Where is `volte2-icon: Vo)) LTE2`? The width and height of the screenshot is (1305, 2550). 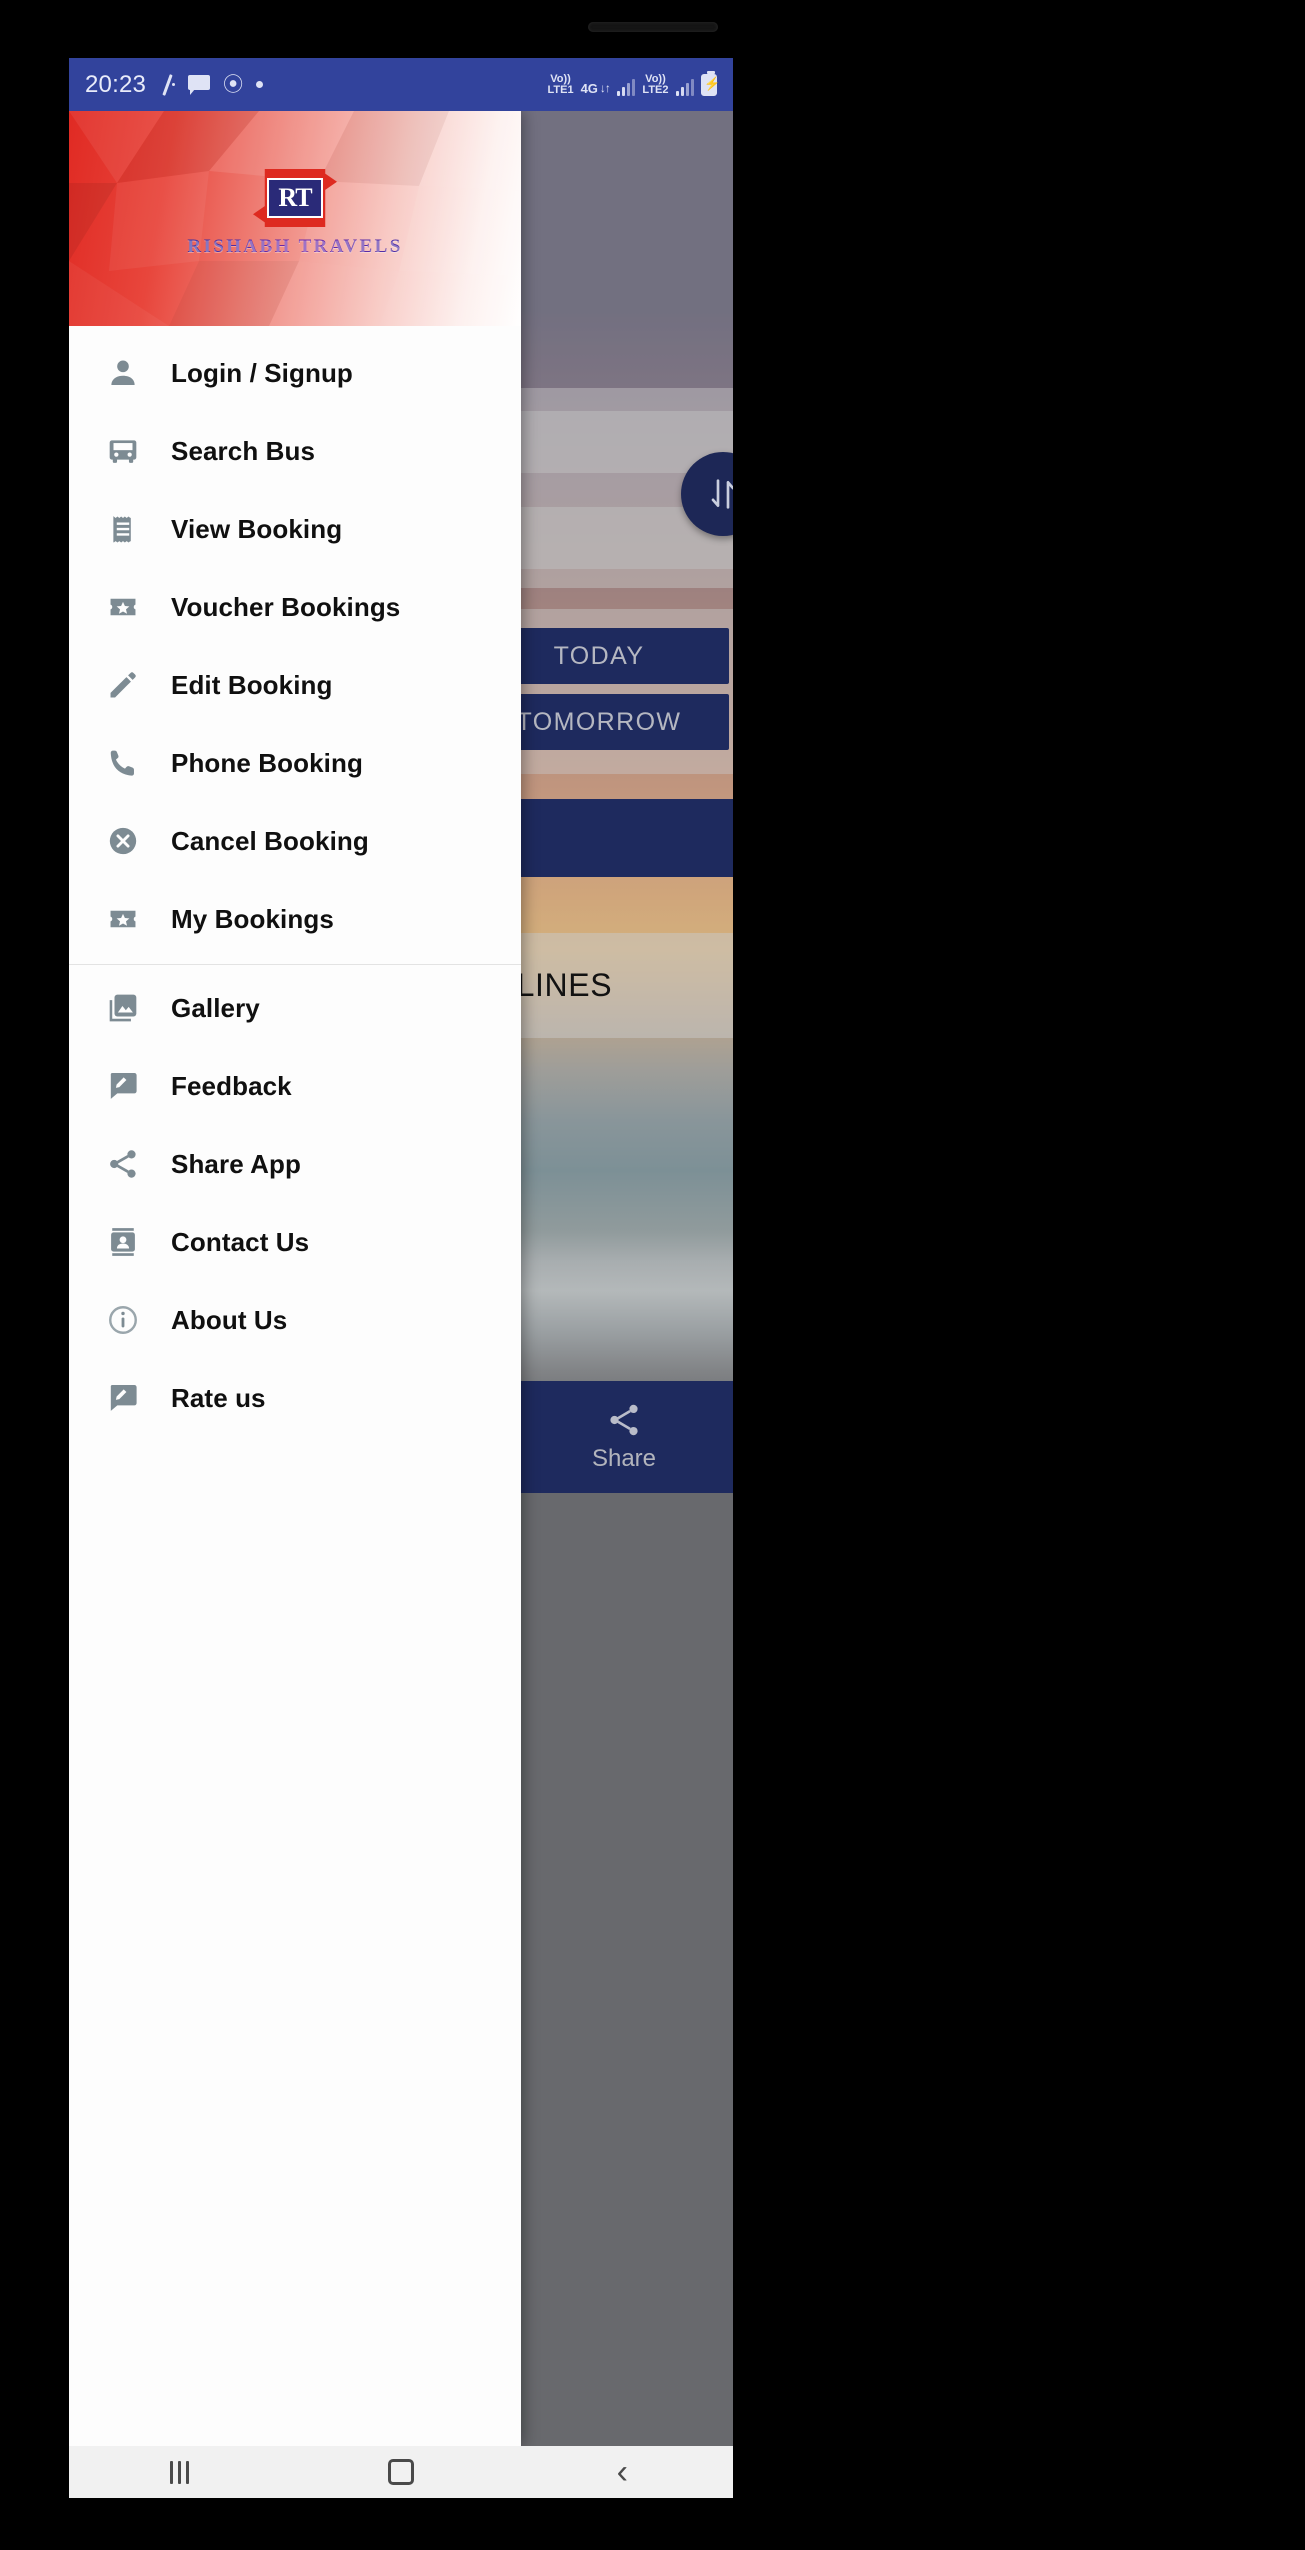
volte2-icon: Vo)) LTE2 is located at coordinates (655, 84).